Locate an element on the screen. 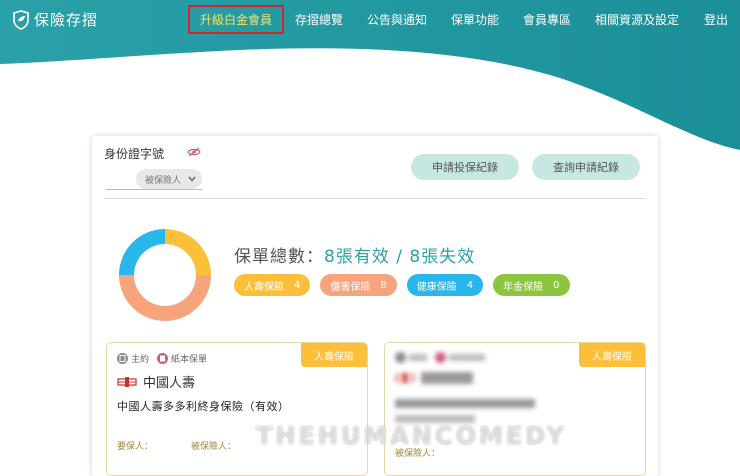 The width and height of the screenshot is (740, 476). app-logo: 保險存摺 is located at coordinates (55, 19).